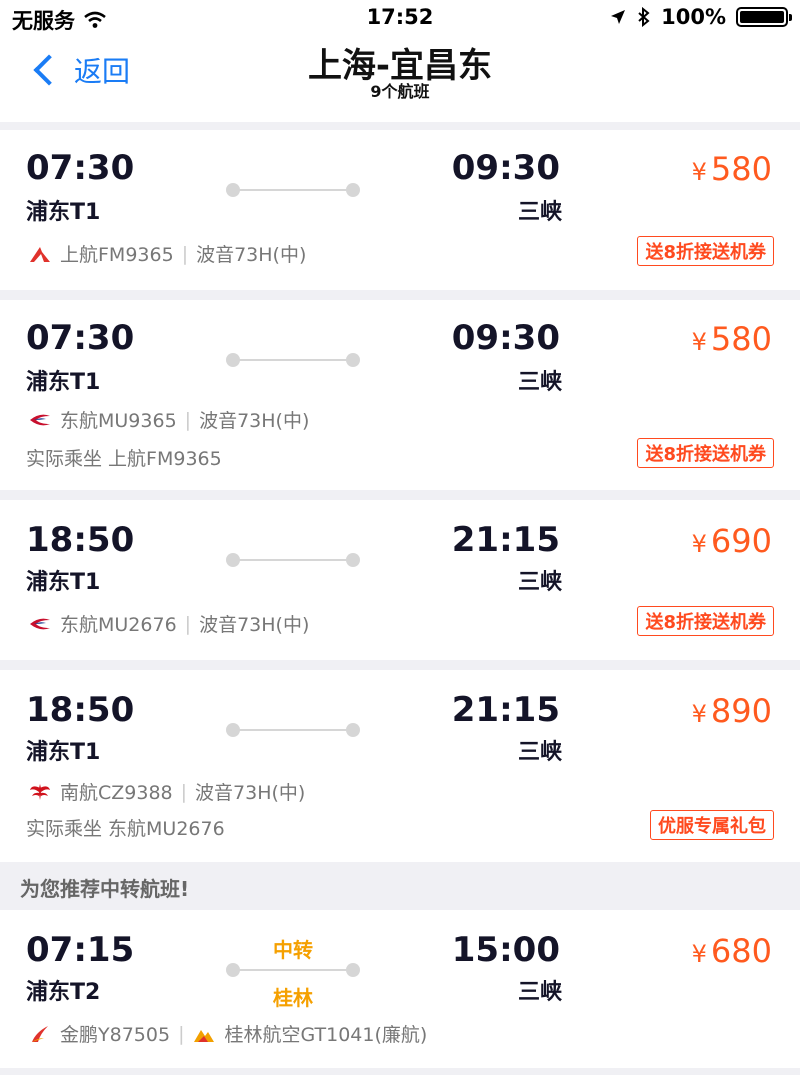 Image resolution: width=800 pixels, height=1075 pixels. I want to click on price: ¥890, so click(732, 711).